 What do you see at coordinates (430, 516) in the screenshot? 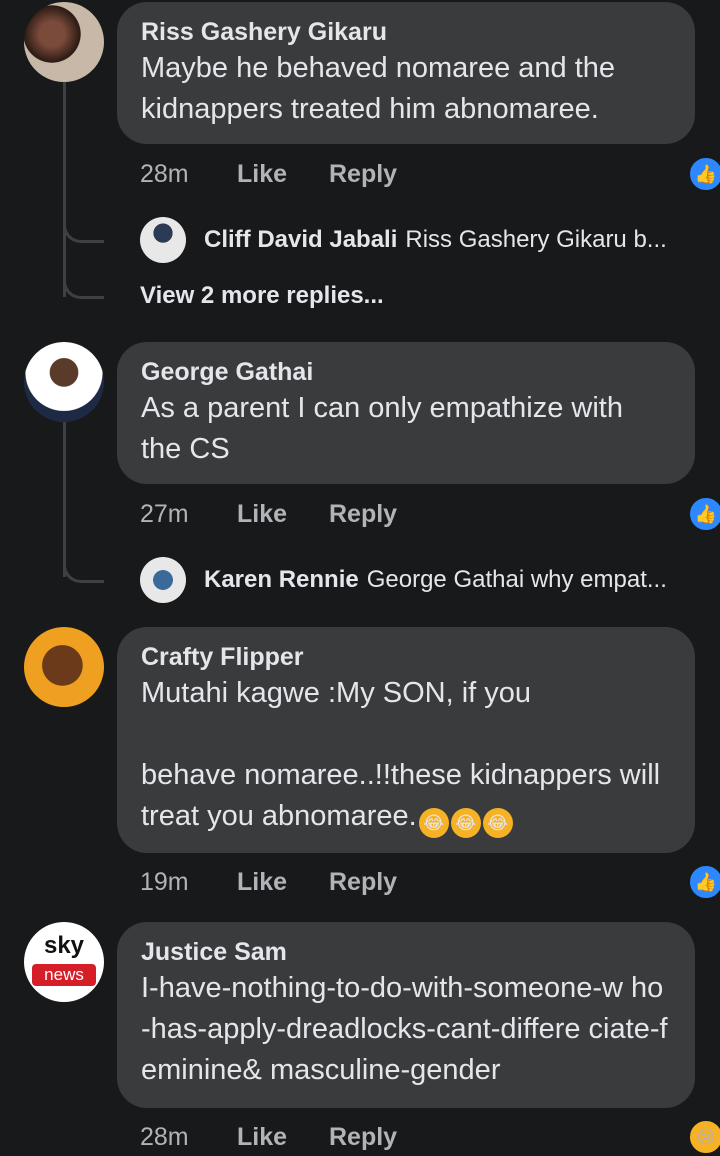
I see `comment-actions: 27m Like Reply 2 👍` at bounding box center [430, 516].